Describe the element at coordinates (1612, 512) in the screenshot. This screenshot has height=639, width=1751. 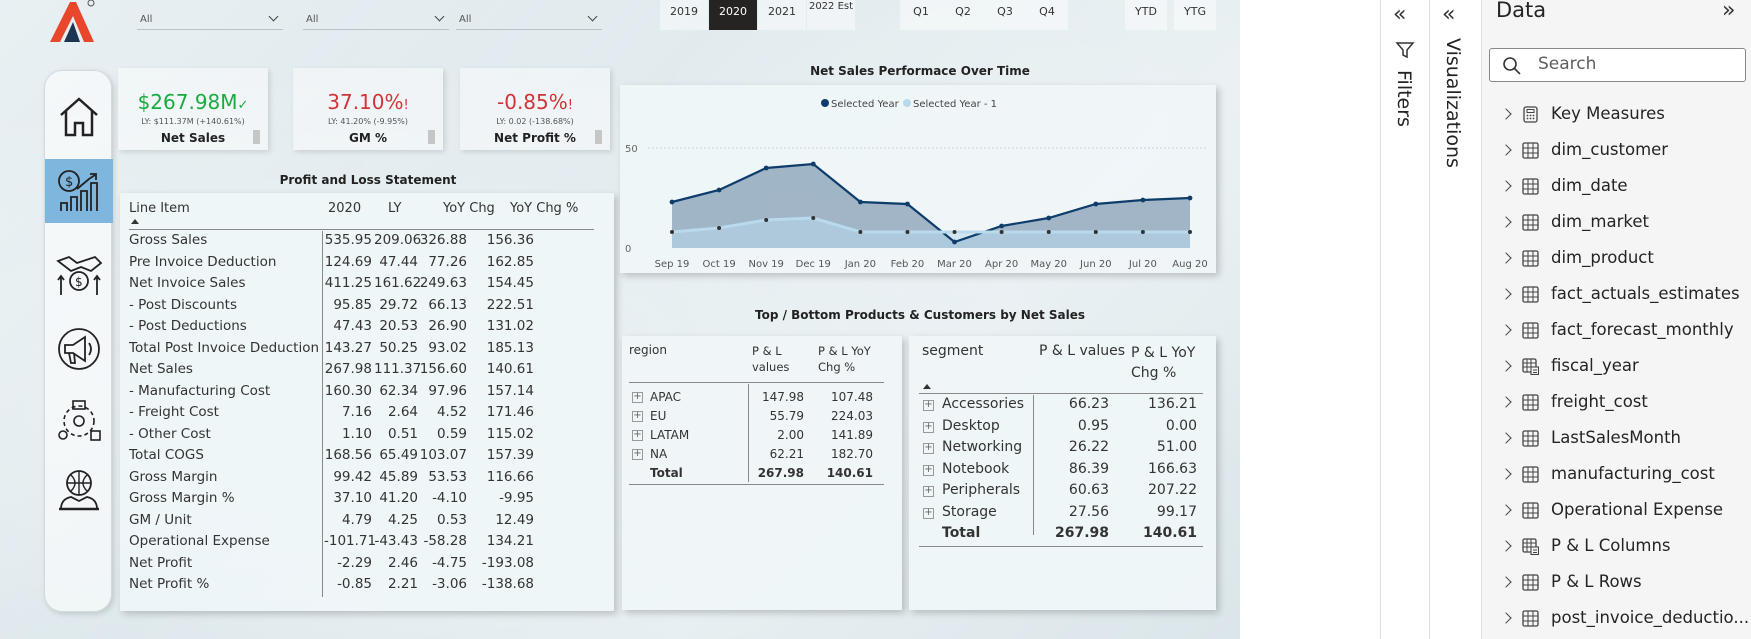
I see `field-table-item: Operational Expense` at that location.